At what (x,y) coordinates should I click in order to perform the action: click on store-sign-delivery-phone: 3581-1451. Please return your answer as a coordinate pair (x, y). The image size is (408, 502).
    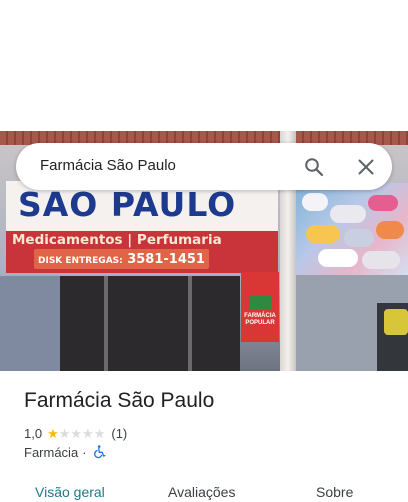
    Looking at the image, I should click on (166, 259).